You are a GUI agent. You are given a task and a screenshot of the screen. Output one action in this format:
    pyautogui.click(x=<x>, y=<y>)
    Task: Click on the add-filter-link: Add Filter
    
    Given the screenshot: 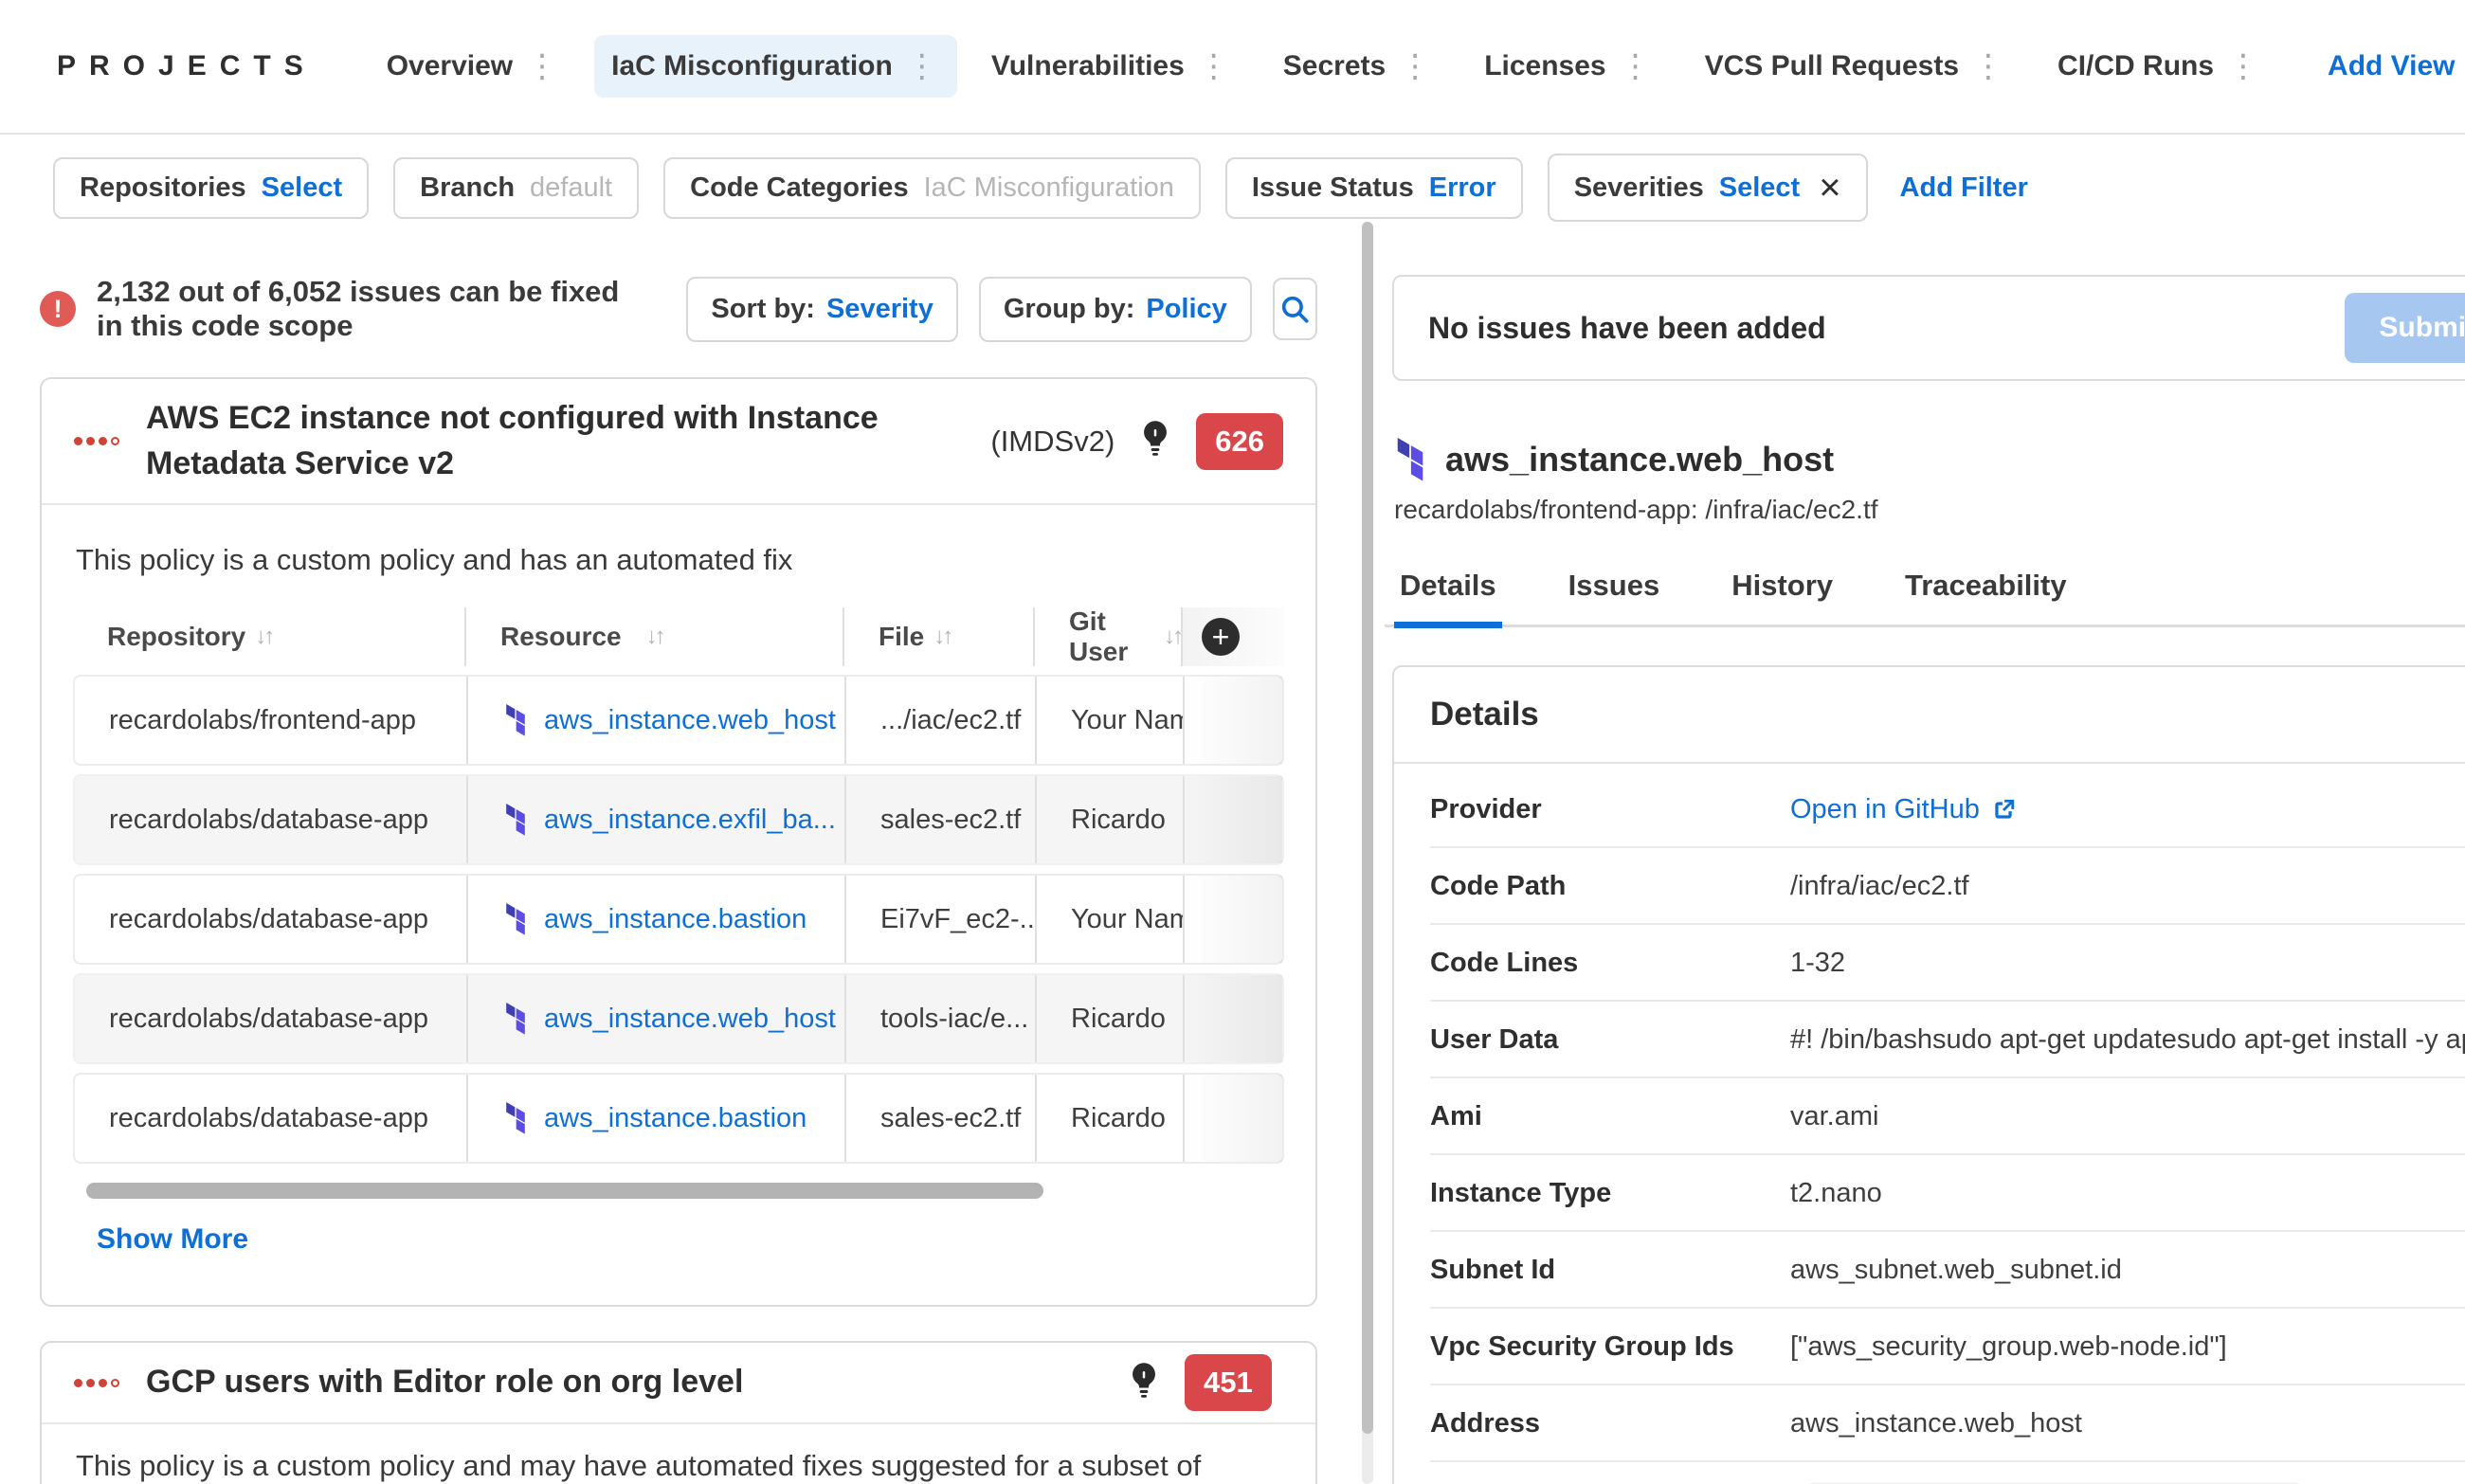 What is the action you would take?
    pyautogui.click(x=1964, y=188)
    